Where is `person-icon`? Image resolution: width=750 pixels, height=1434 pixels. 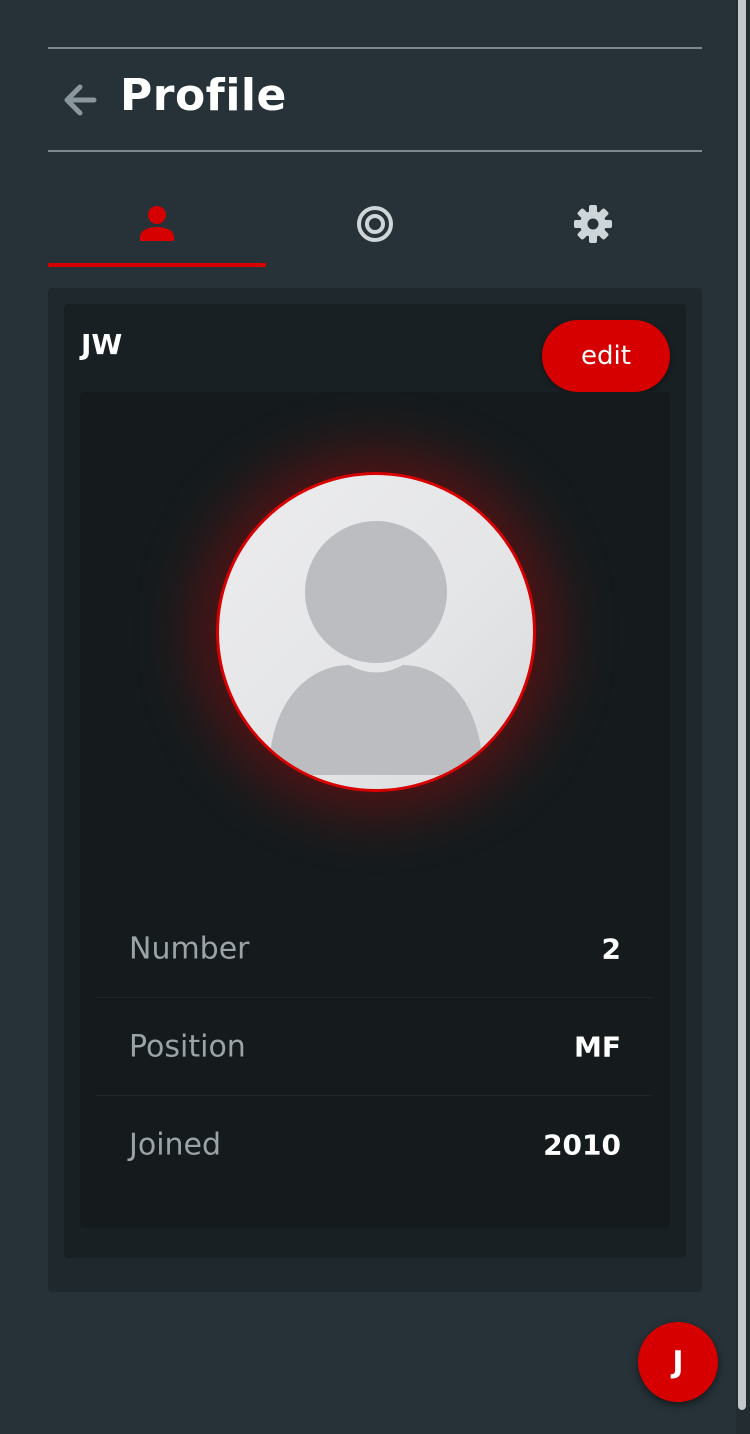 person-icon is located at coordinates (157, 223).